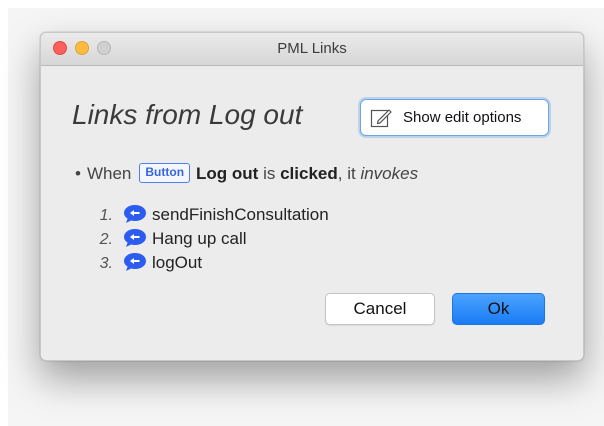 The height and width of the screenshot is (426, 604). I want to click on when-word: When, so click(109, 173).